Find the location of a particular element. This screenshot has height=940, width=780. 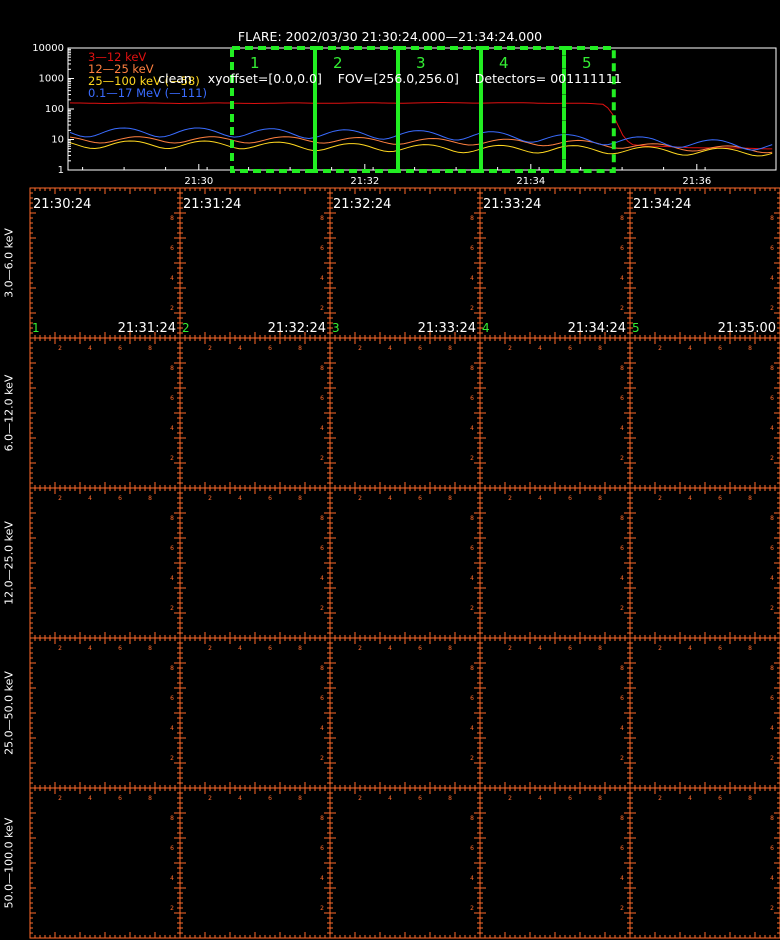

row-label-12-25-kev: 12.0—25.0 keV is located at coordinates (9, 563).